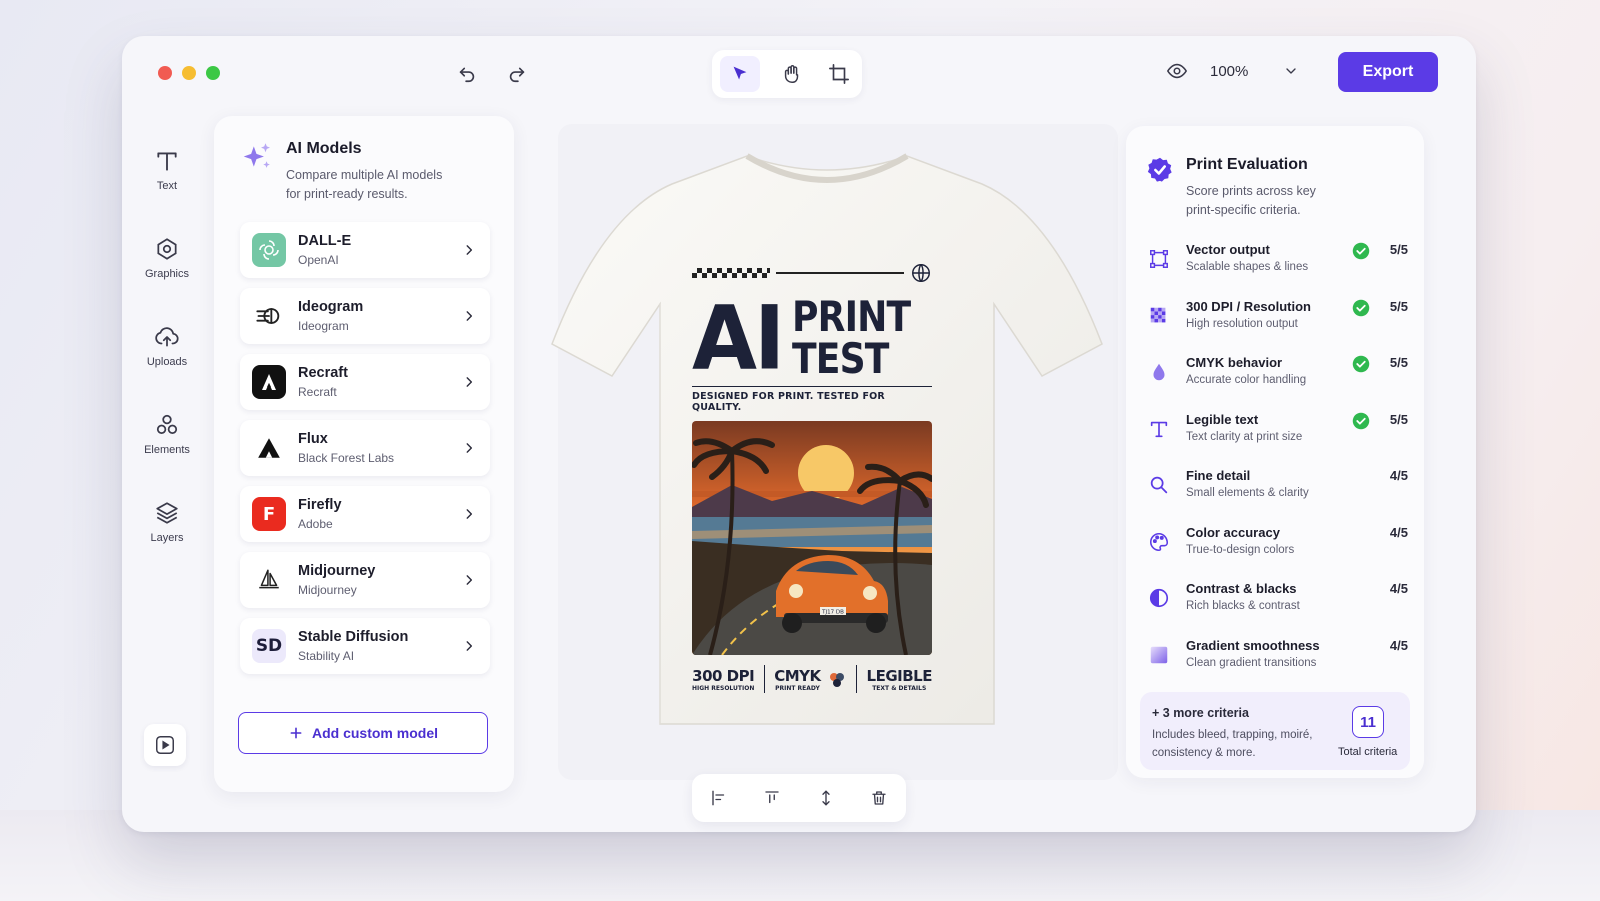  Describe the element at coordinates (167, 274) in the screenshot. I see `rail-label: Graphics` at that location.